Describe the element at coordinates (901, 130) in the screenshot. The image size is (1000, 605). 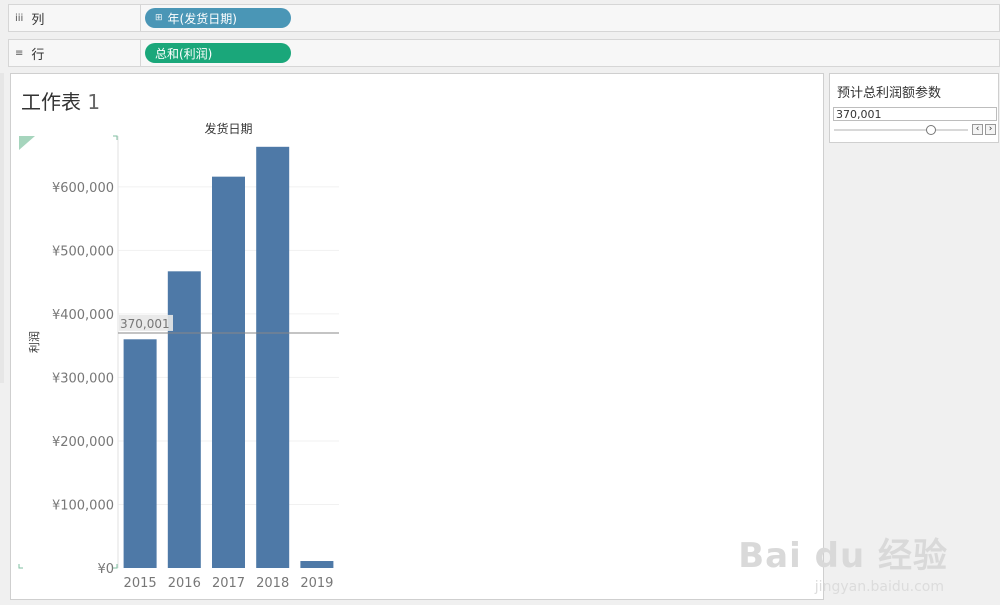
I see `parameter-slider-track` at that location.